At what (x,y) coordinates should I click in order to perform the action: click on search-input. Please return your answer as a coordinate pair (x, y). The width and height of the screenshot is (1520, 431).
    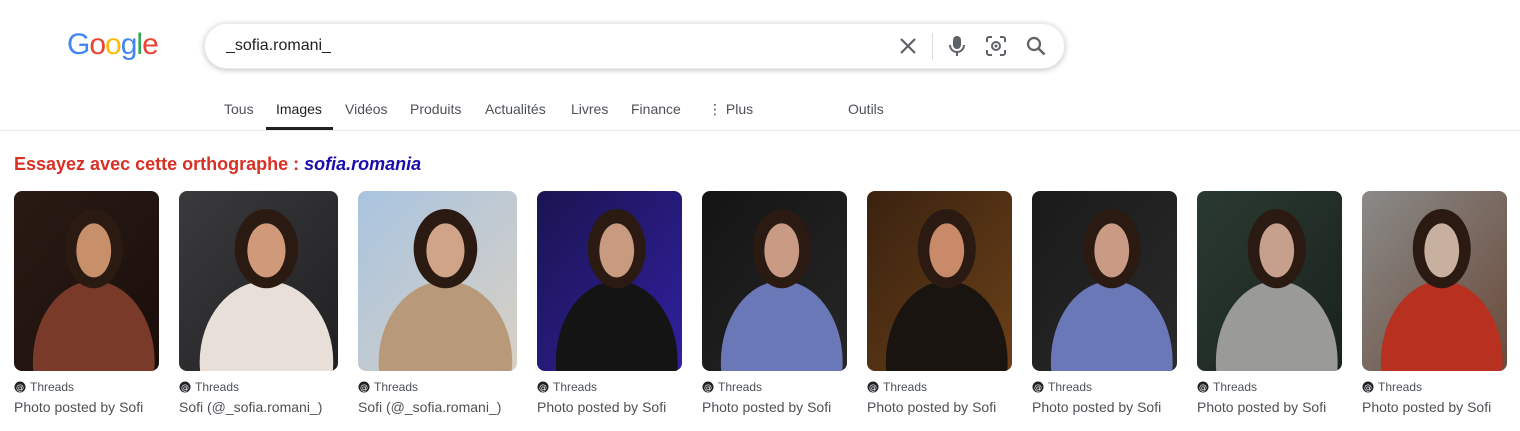
    Looking at the image, I should click on (546, 46).